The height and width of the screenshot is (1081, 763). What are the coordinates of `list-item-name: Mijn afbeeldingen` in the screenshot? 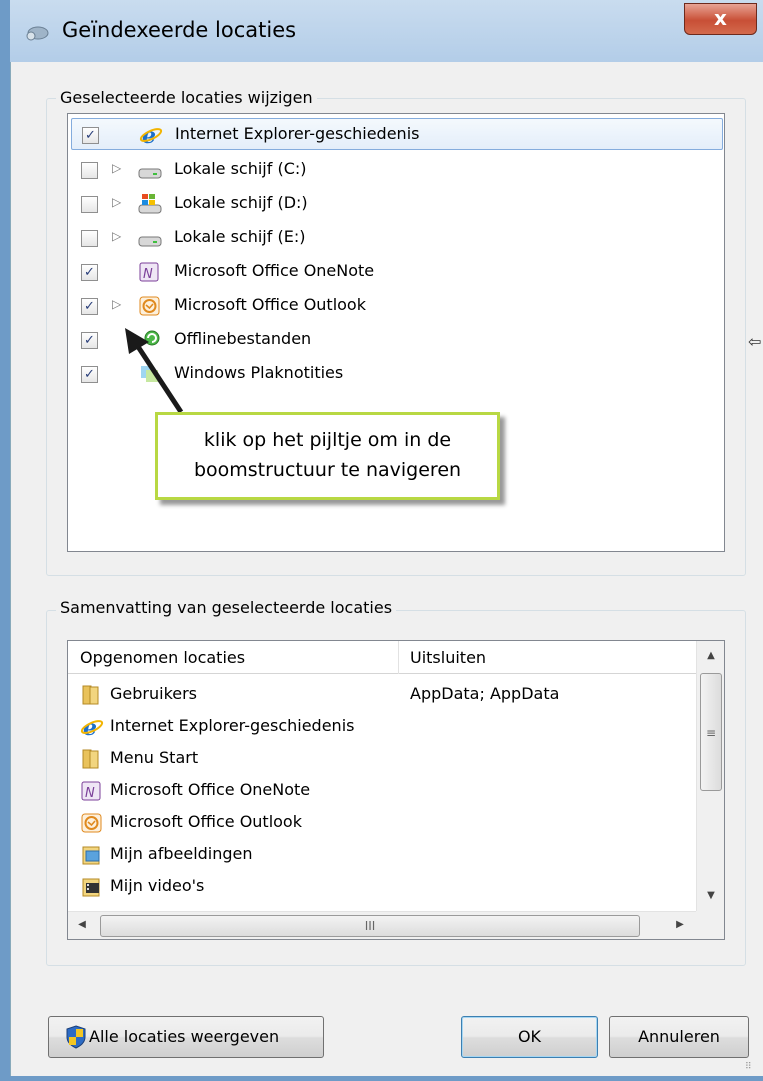 It's located at (181, 853).